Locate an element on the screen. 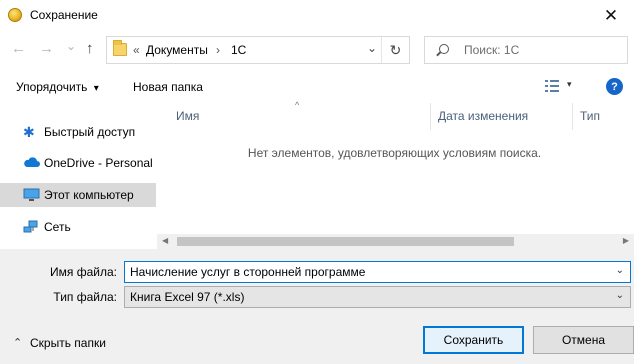 The height and width of the screenshot is (364, 634). filetype-label: Тип файла: is located at coordinates (85, 297).